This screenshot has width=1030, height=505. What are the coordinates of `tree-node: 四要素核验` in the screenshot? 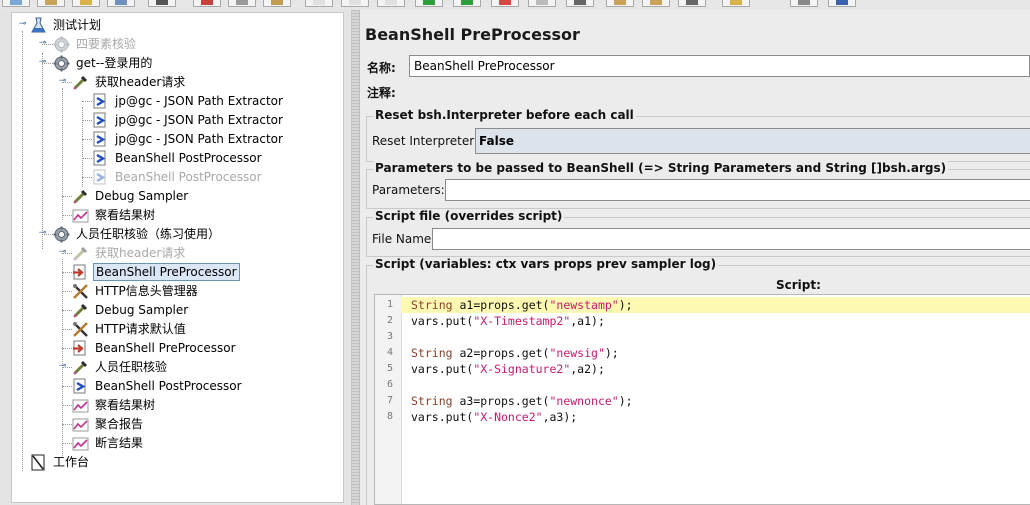 It's located at (197, 44).